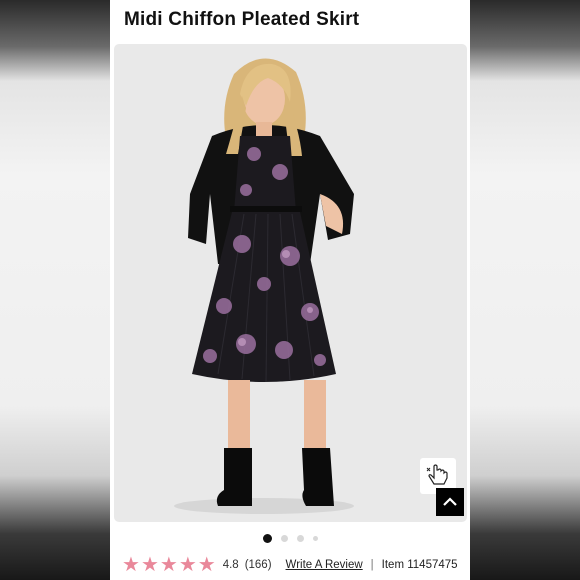 The image size is (580, 580). Describe the element at coordinates (230, 565) in the screenshot. I see `rating-value: 4.8` at that location.